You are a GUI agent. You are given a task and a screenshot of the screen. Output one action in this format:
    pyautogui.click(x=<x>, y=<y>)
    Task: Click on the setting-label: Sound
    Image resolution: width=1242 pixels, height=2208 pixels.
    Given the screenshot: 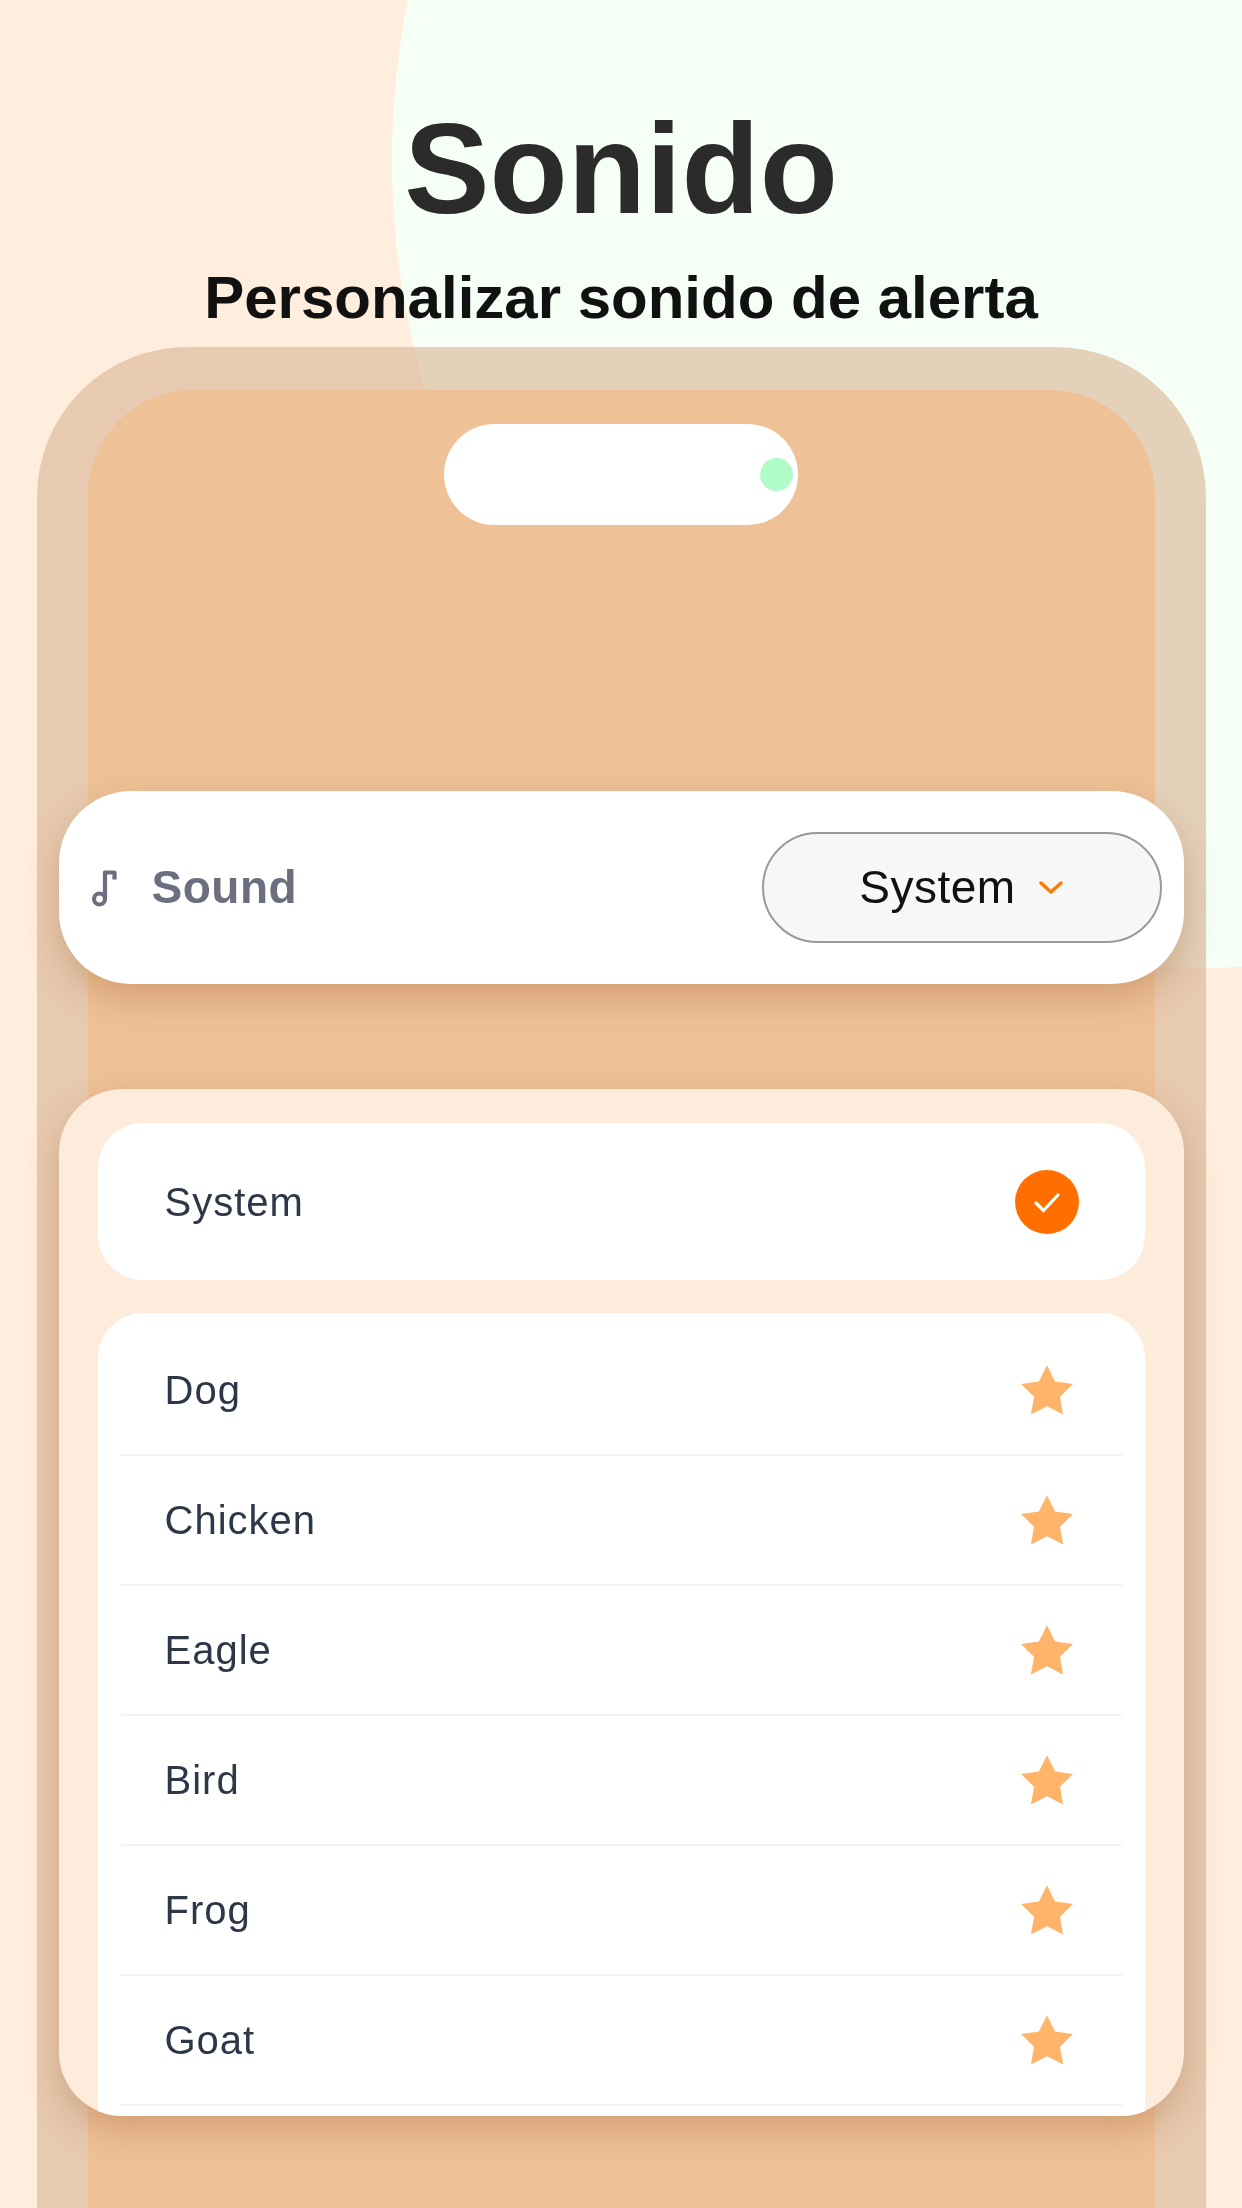 What is the action you would take?
    pyautogui.click(x=224, y=887)
    